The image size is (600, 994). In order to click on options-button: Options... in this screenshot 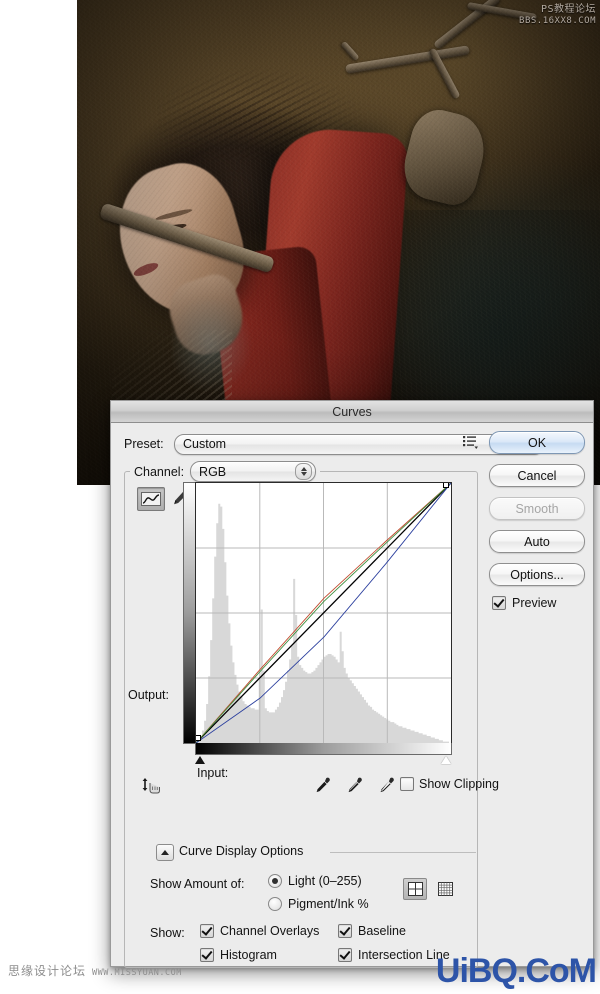, I will do `click(537, 574)`.